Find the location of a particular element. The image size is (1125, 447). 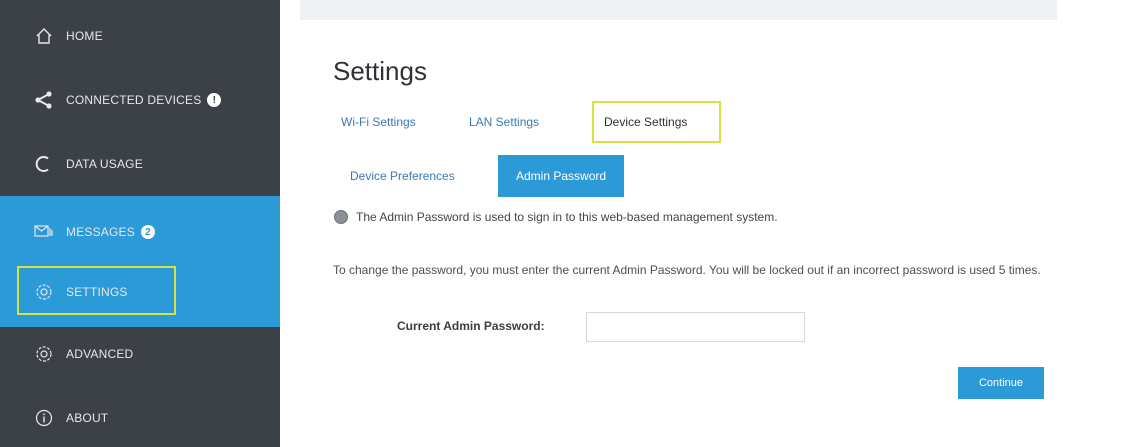

sidebar-item-label: ABOUT is located at coordinates (87, 418).